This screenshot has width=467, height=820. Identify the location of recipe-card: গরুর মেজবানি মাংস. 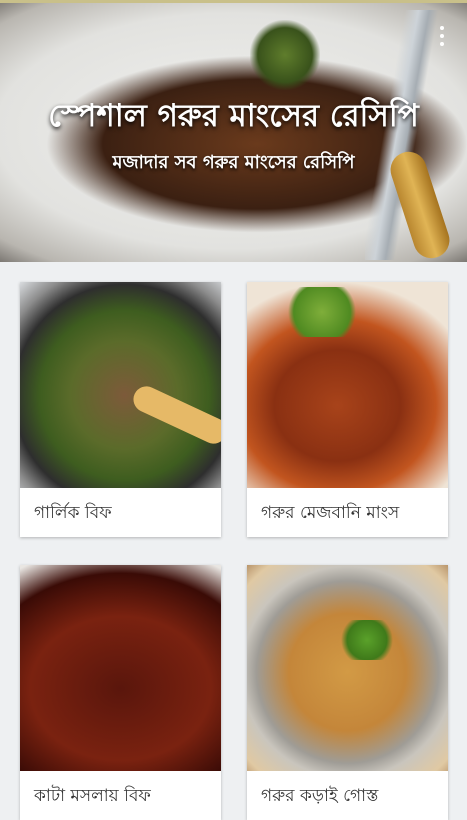
(347, 409).